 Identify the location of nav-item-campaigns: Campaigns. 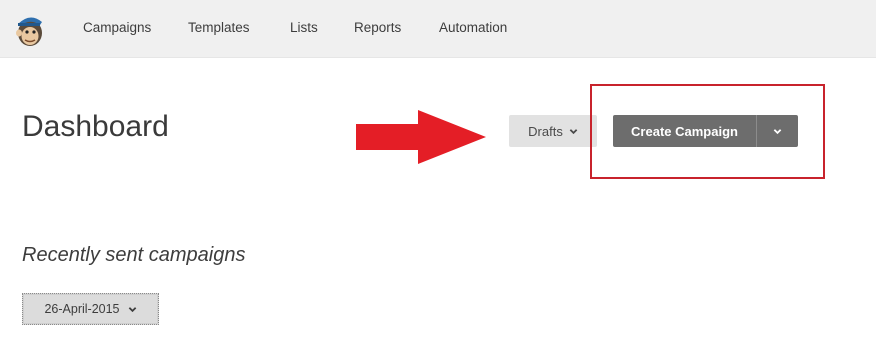
(117, 27).